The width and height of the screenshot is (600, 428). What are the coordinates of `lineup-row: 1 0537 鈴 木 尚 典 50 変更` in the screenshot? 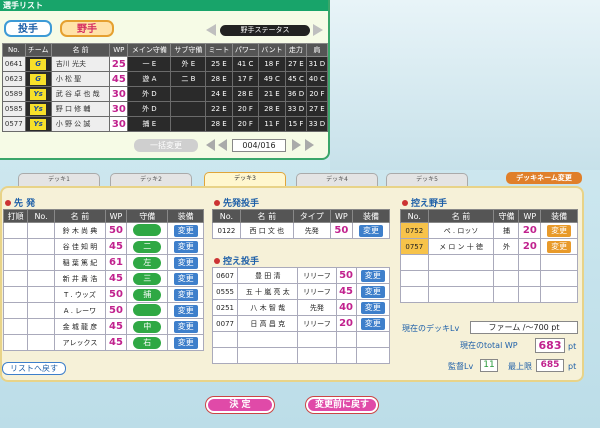 It's located at (103, 230).